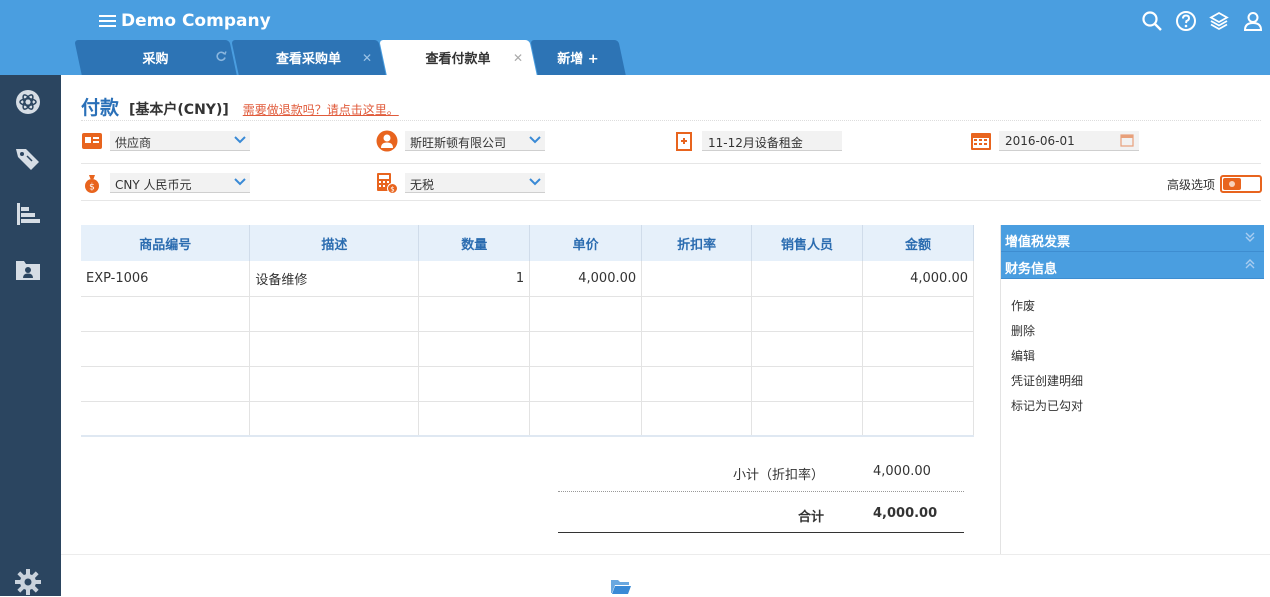  What do you see at coordinates (1132, 405) in the screenshot?
I see `action-mark-reconciled: 标记为已勾对` at bounding box center [1132, 405].